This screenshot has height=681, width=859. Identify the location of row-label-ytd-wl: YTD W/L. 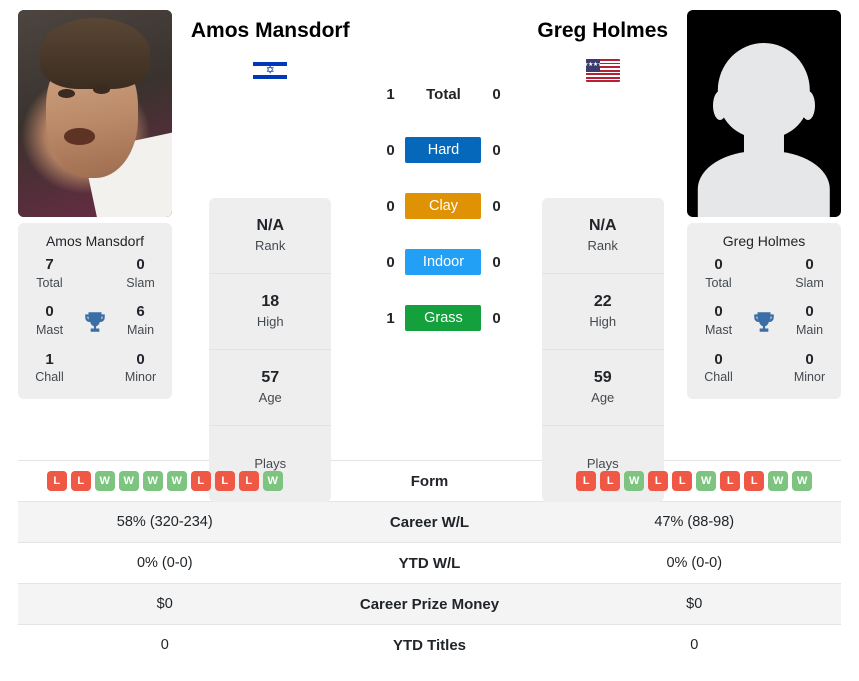
(429, 563).